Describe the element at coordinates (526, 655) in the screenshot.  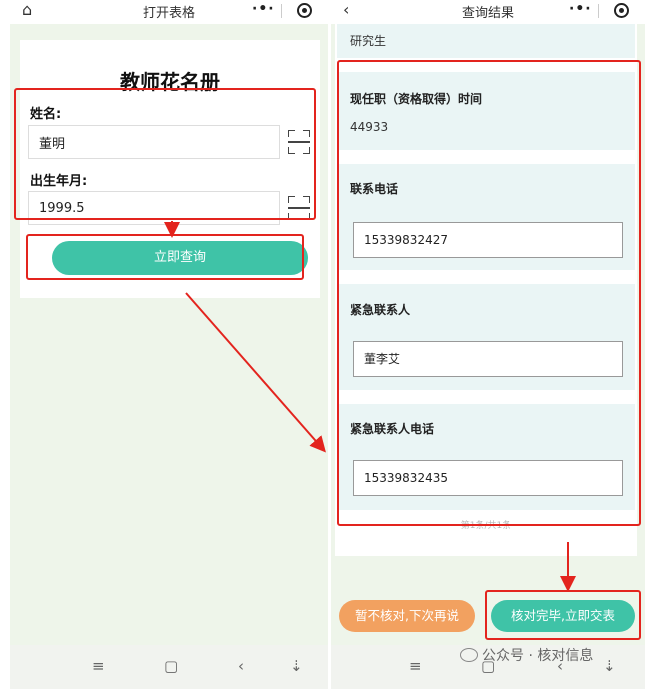
I see `watermark: 公众号 · 核对信息` at that location.